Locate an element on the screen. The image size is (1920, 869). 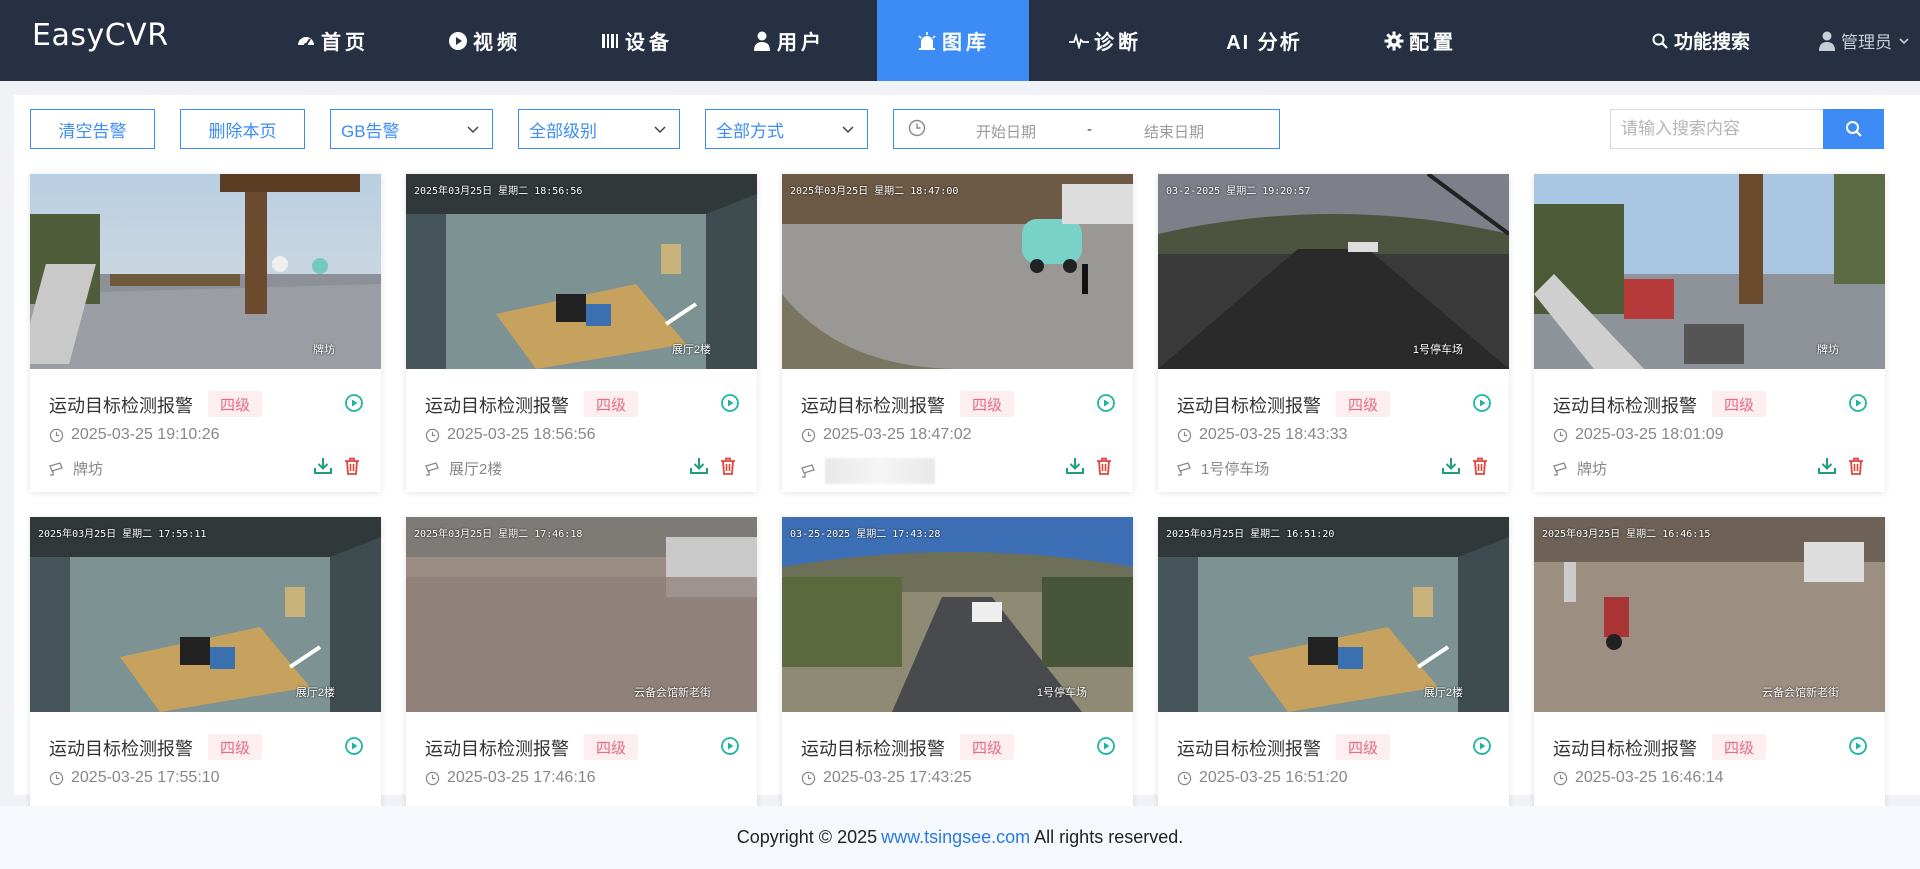
nav-config: 配置 is located at coordinates (1420, 40).